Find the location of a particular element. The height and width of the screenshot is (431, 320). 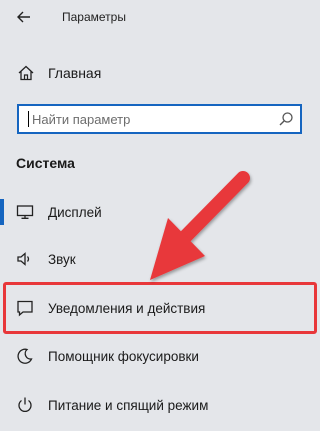

title-bar: Параметры is located at coordinates (160, 18).